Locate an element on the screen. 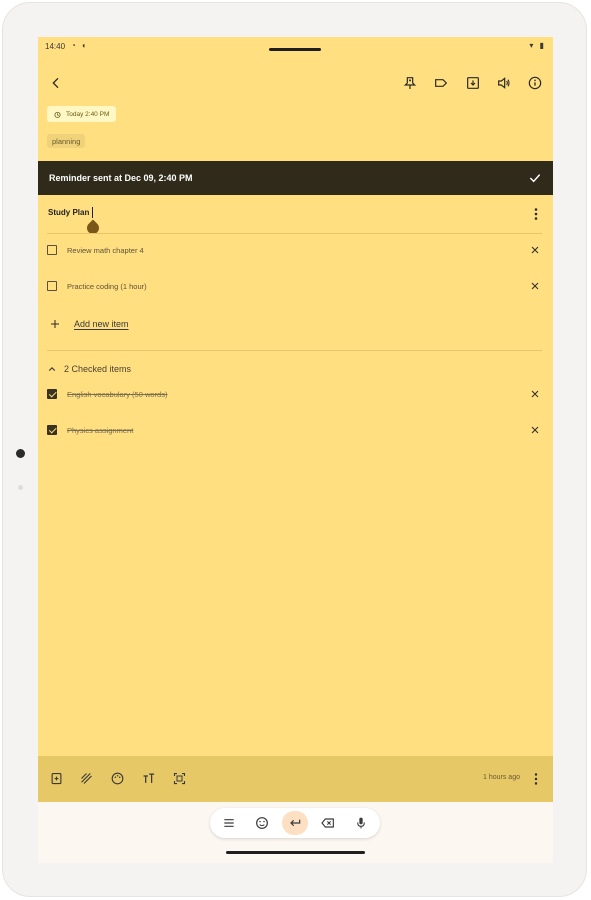 This screenshot has width=591, height=900. label-chip-text: planning is located at coordinates (66, 141).